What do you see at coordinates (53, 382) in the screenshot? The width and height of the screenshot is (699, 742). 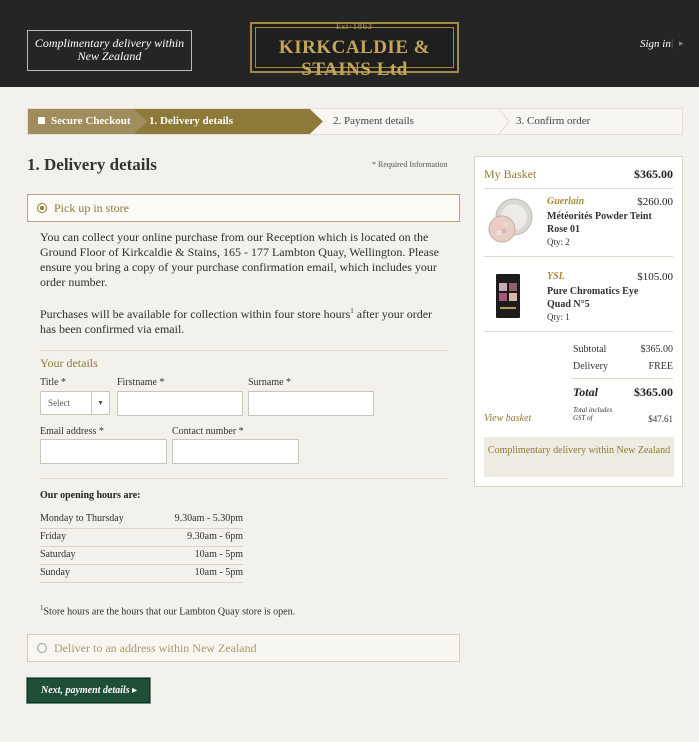 I see `title-label: Title *` at bounding box center [53, 382].